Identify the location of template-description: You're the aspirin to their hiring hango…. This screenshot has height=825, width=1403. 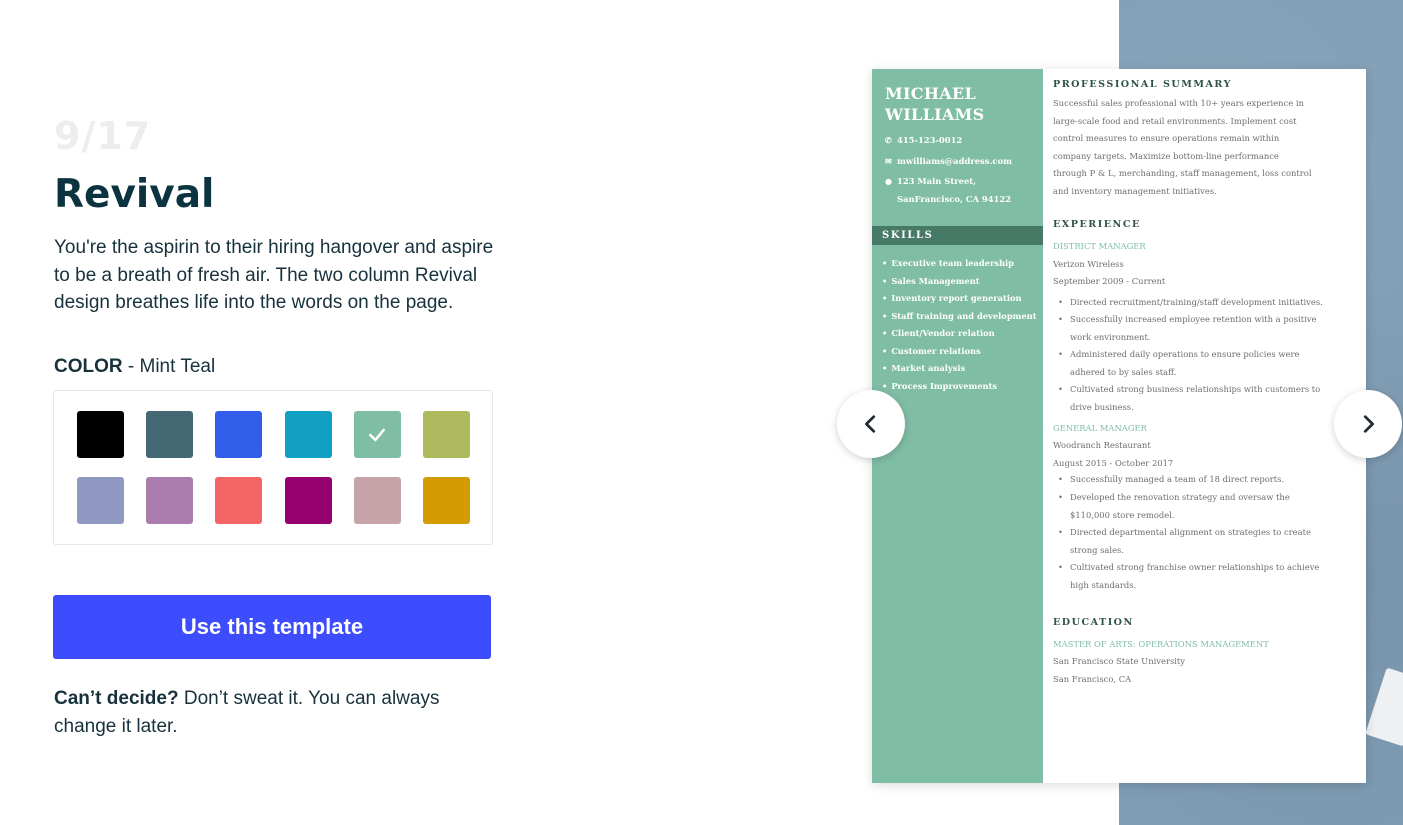
(274, 275).